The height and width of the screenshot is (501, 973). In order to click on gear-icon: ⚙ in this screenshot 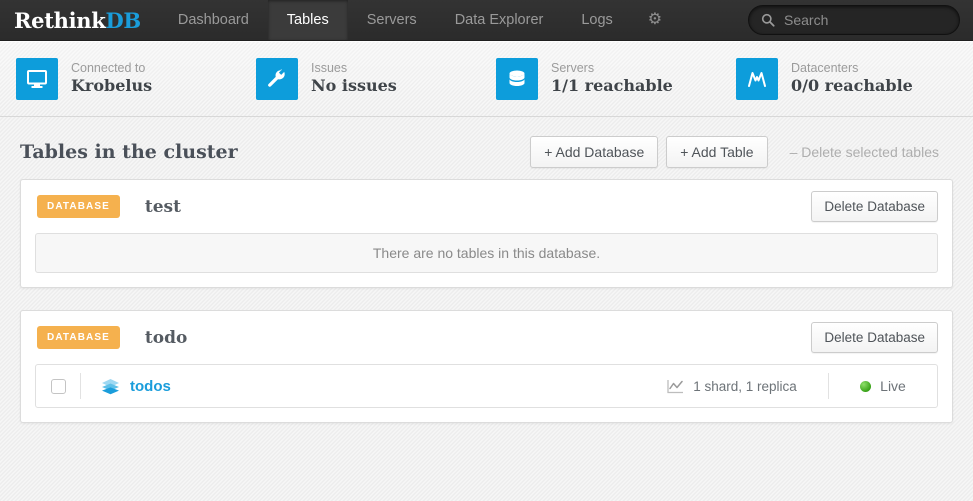, I will do `click(655, 19)`.